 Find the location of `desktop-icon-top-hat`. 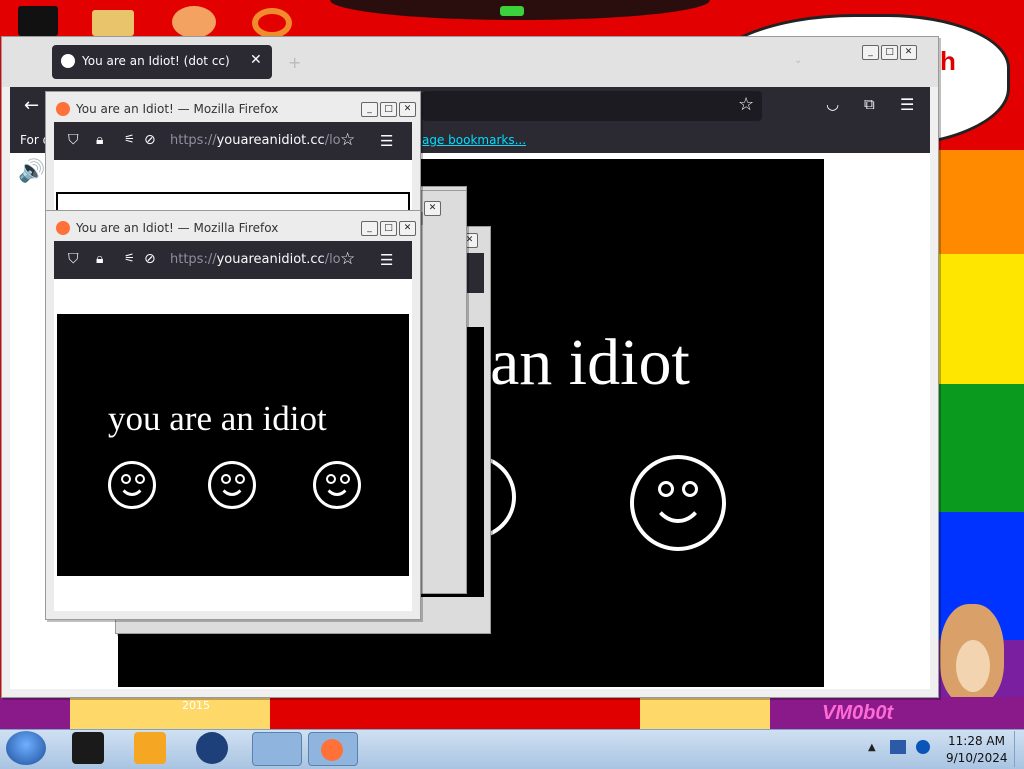

desktop-icon-top-hat is located at coordinates (38, 21).